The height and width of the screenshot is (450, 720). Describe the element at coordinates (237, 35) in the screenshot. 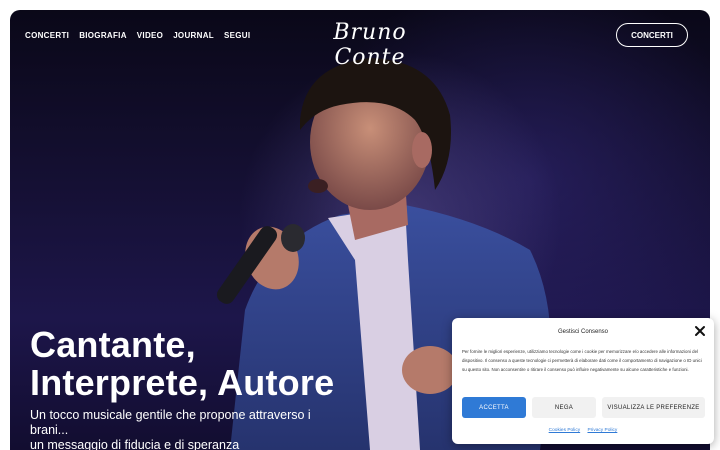

I see `nav-item-segui: SEGUI` at that location.